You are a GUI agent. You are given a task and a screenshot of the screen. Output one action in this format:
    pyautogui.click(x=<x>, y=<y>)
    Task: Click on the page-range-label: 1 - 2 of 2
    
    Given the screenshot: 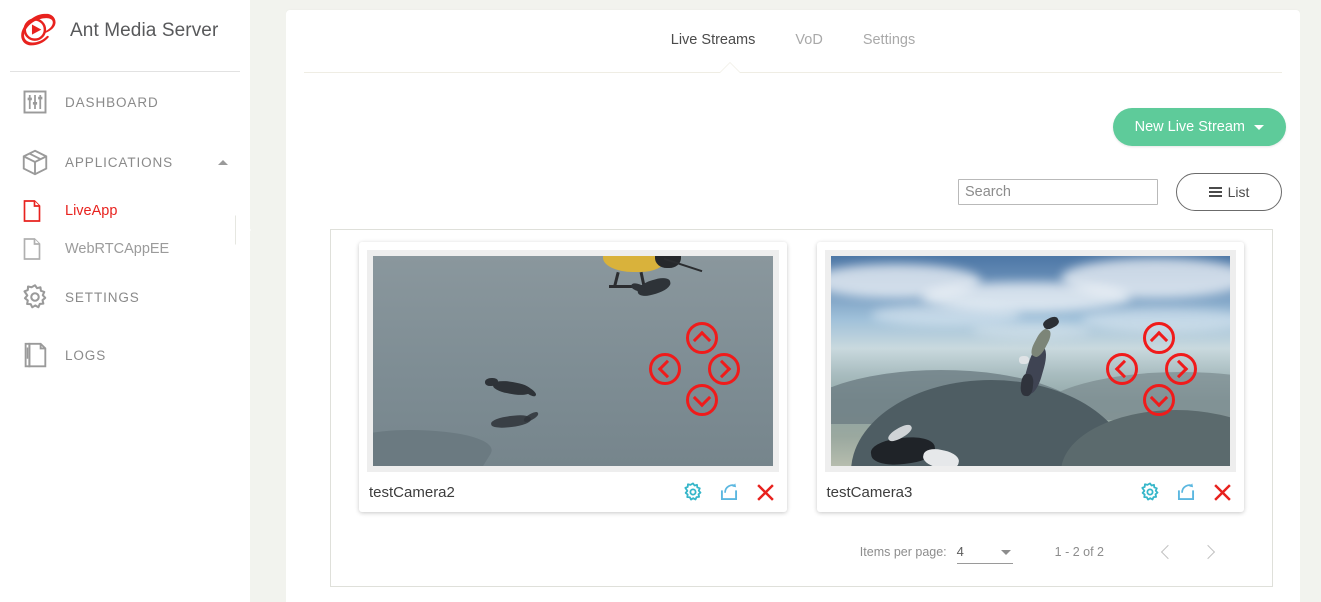 What is the action you would take?
    pyautogui.click(x=1079, y=552)
    